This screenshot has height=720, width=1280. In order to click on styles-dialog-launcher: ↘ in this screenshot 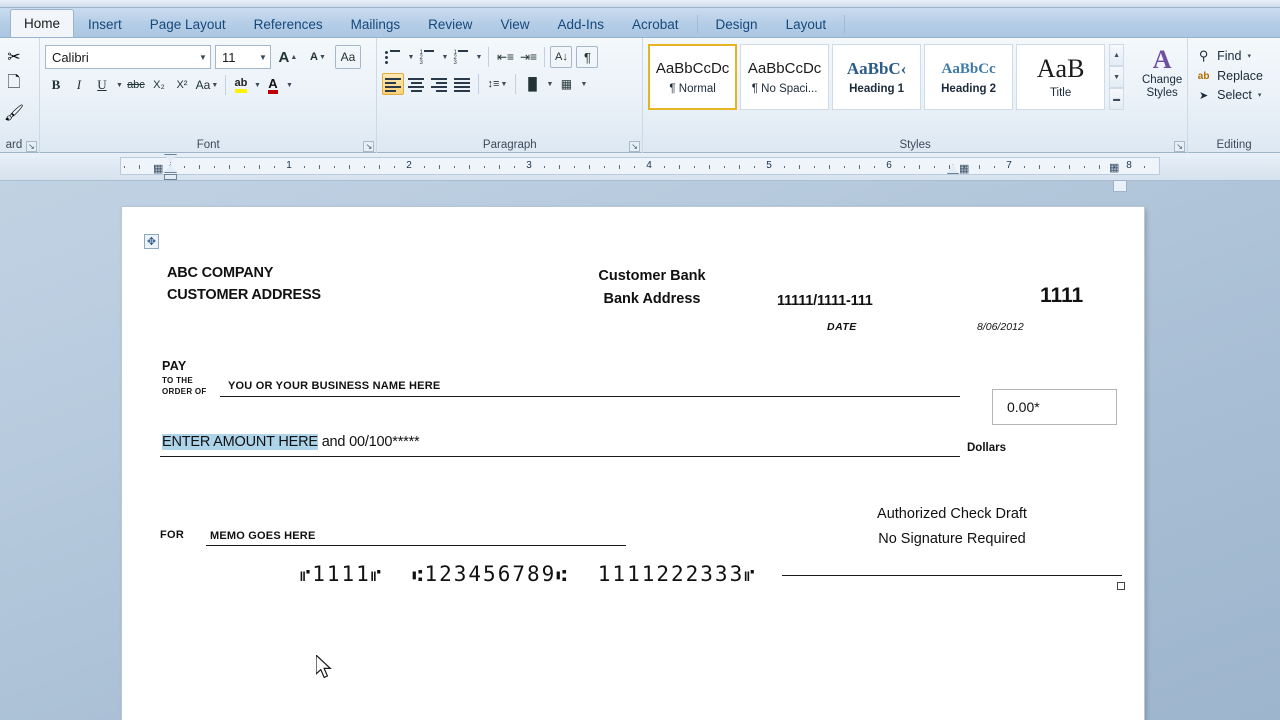, I will do `click(1180, 146)`.